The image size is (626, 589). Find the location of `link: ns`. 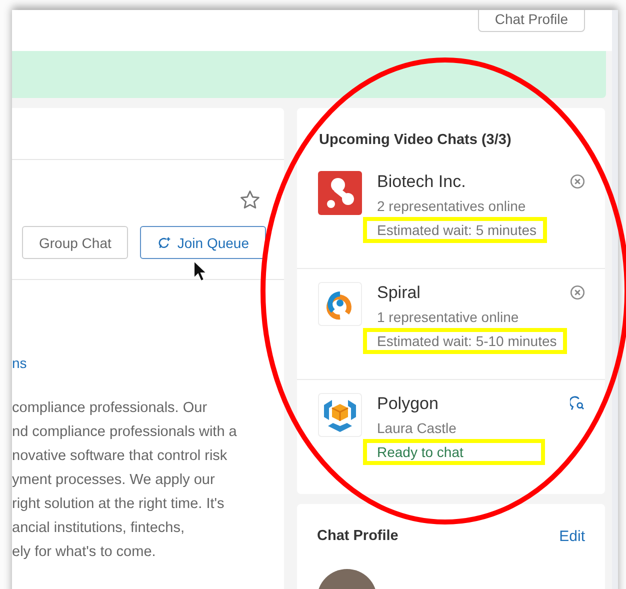

link: ns is located at coordinates (19, 363).